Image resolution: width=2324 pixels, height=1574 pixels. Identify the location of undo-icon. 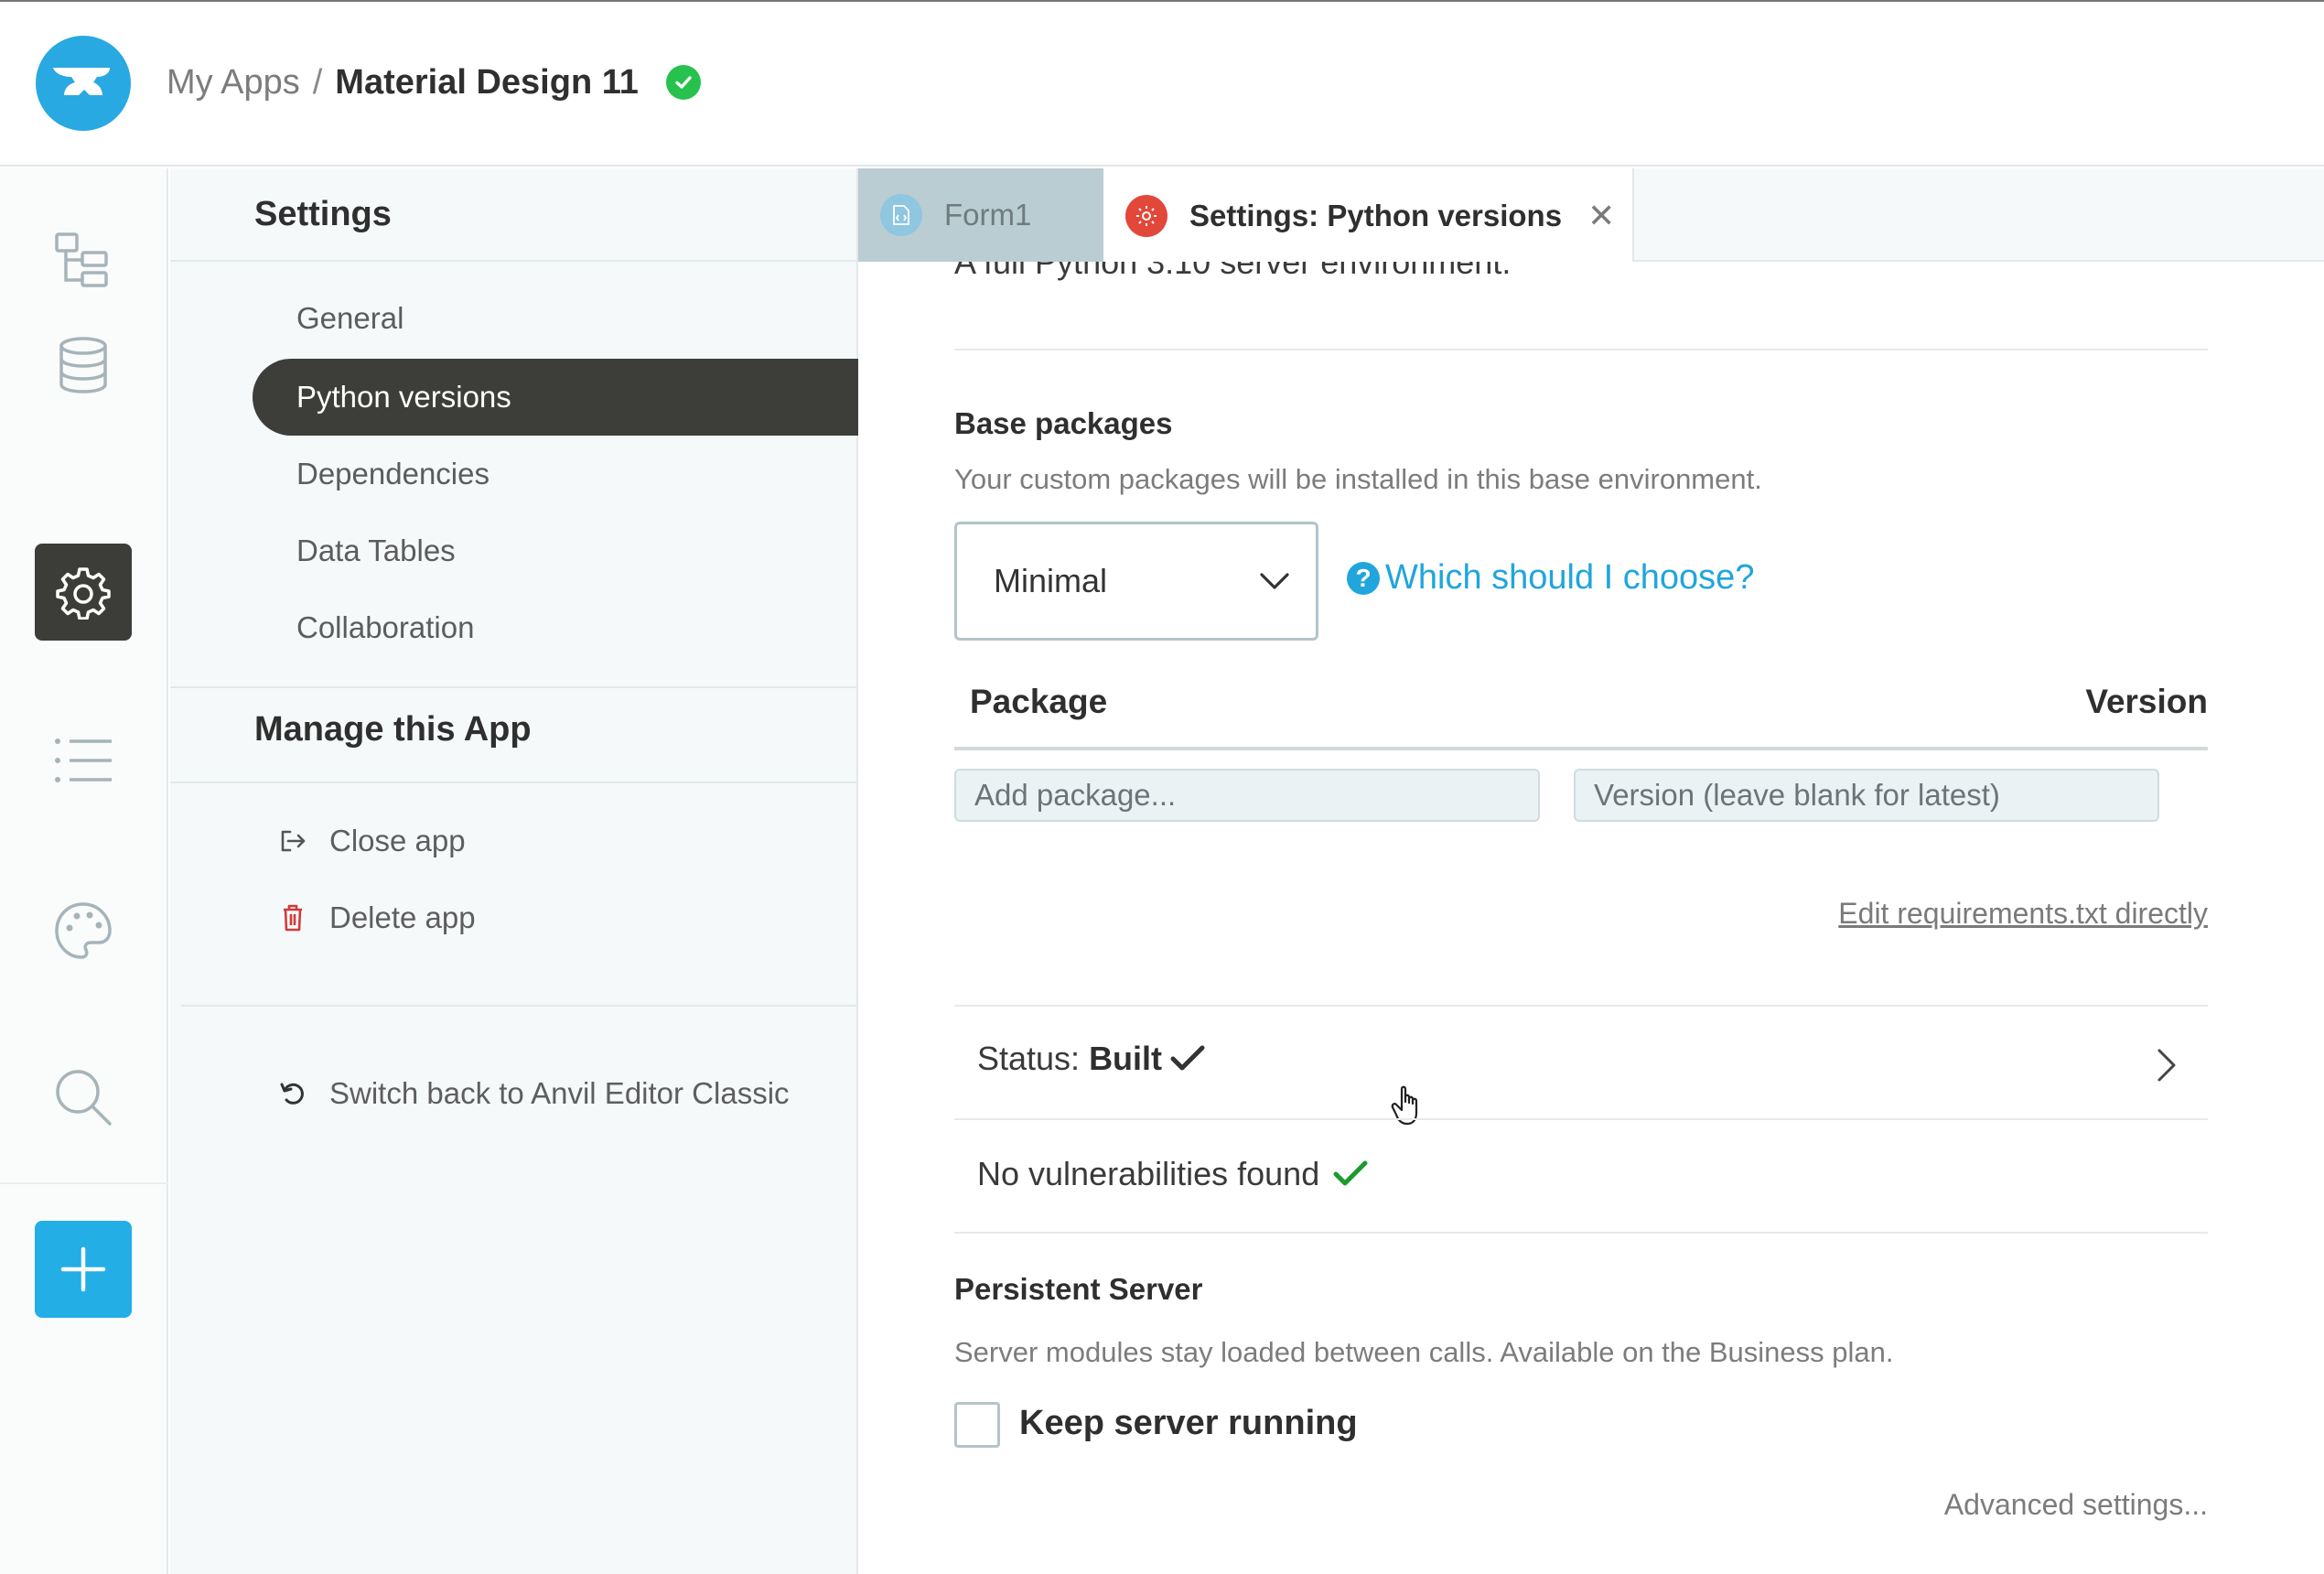
(292, 1093).